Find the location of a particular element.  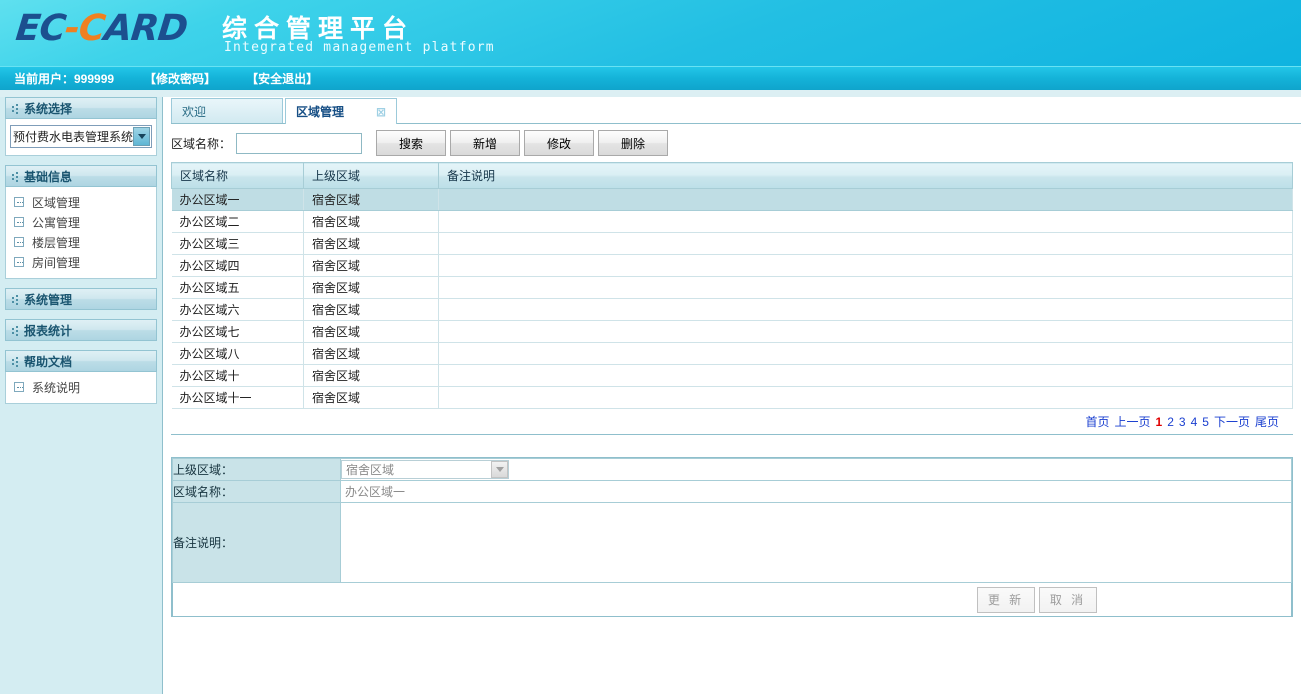

pager-page-2: 2 is located at coordinates (1170, 422).